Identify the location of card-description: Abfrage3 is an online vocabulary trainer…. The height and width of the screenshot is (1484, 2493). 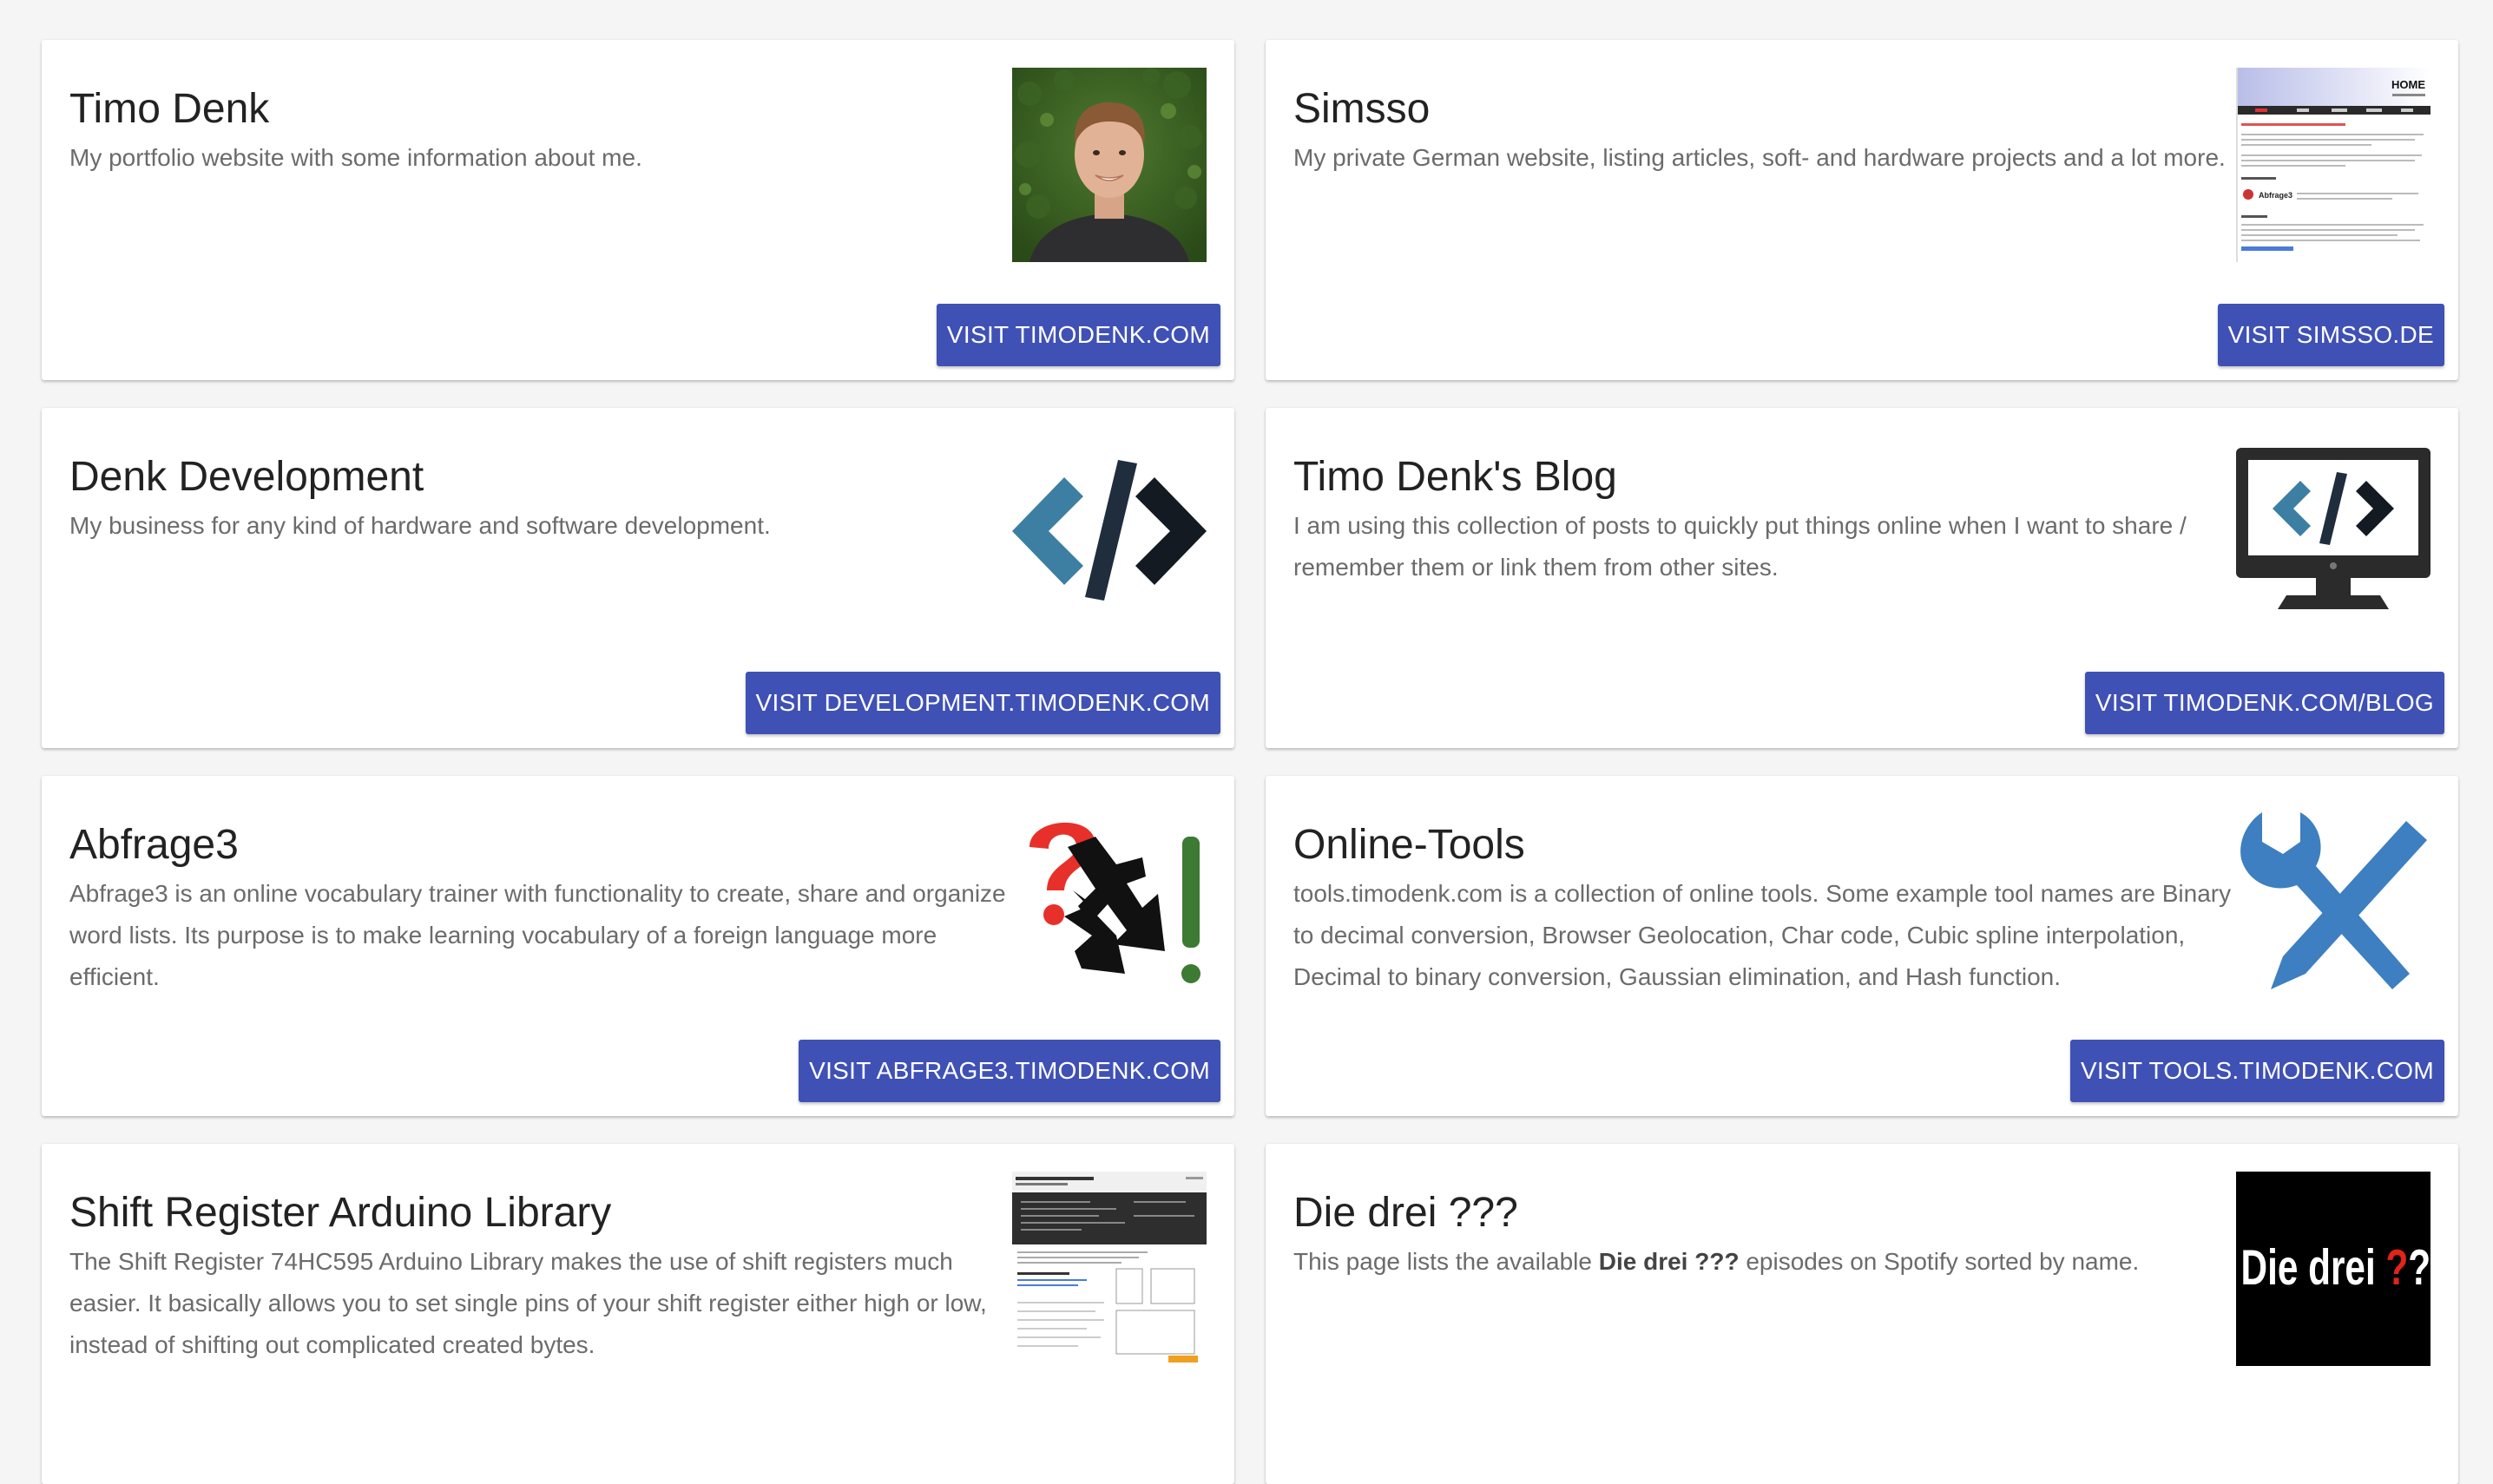
(537, 935).